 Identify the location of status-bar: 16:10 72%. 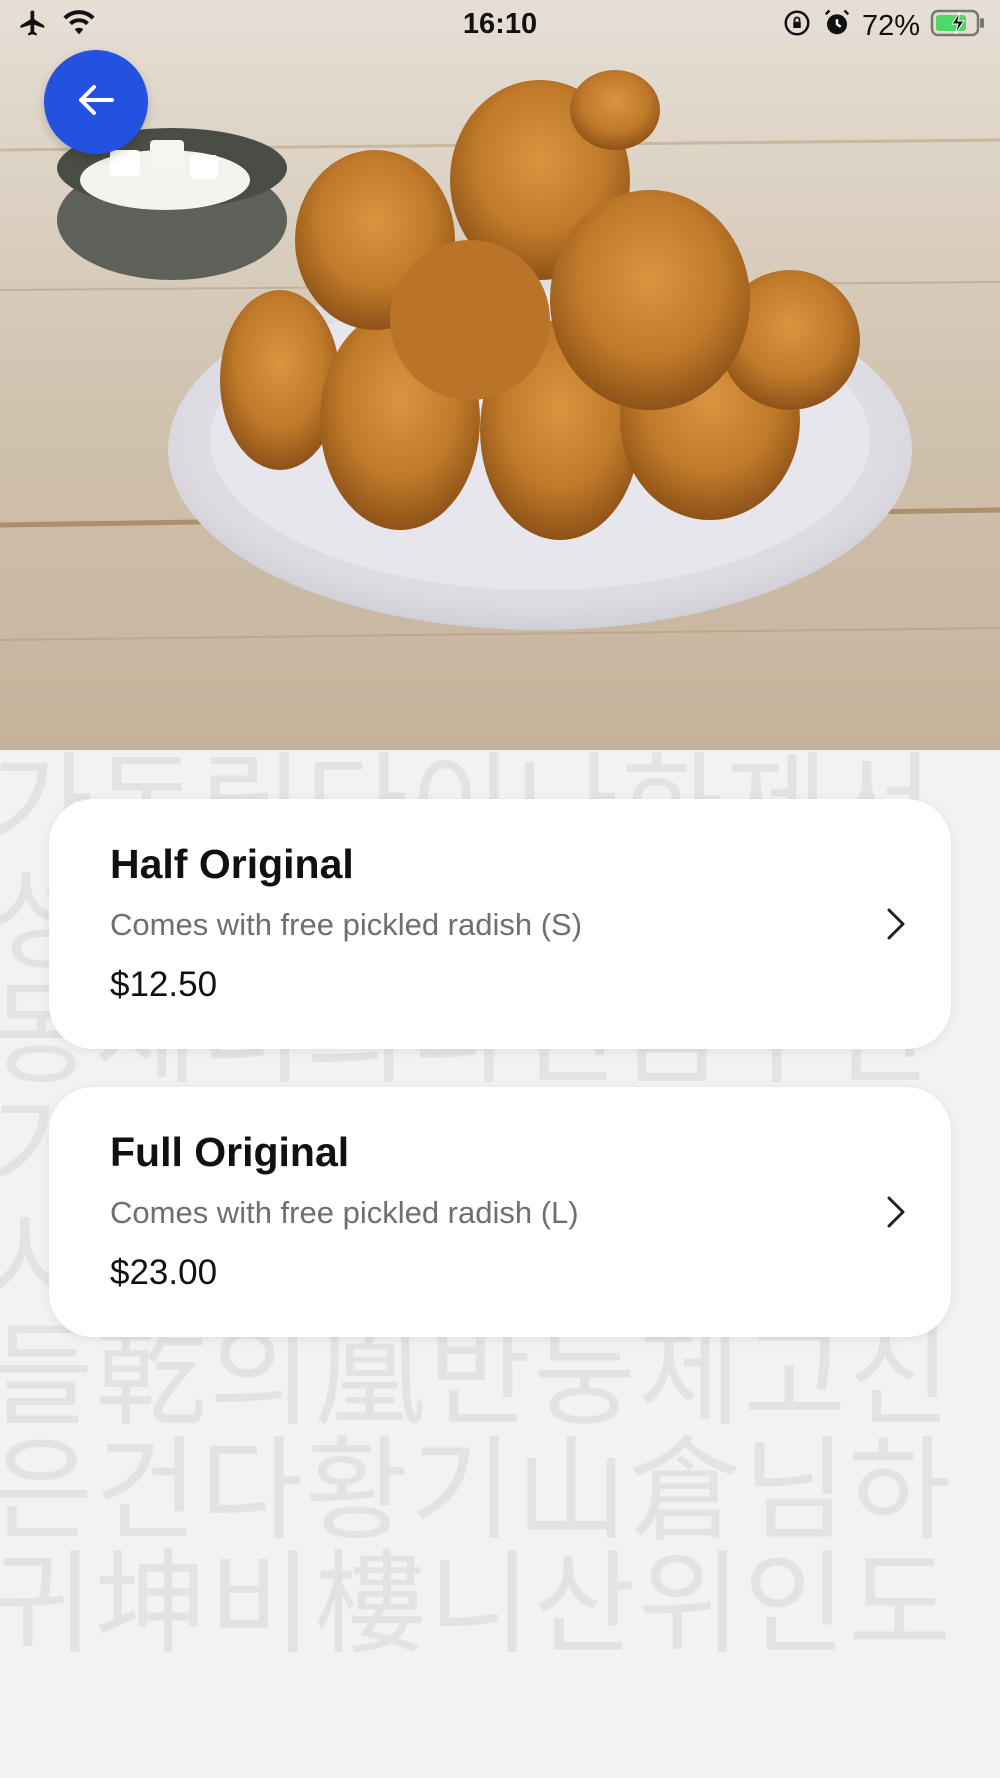
(500, 25).